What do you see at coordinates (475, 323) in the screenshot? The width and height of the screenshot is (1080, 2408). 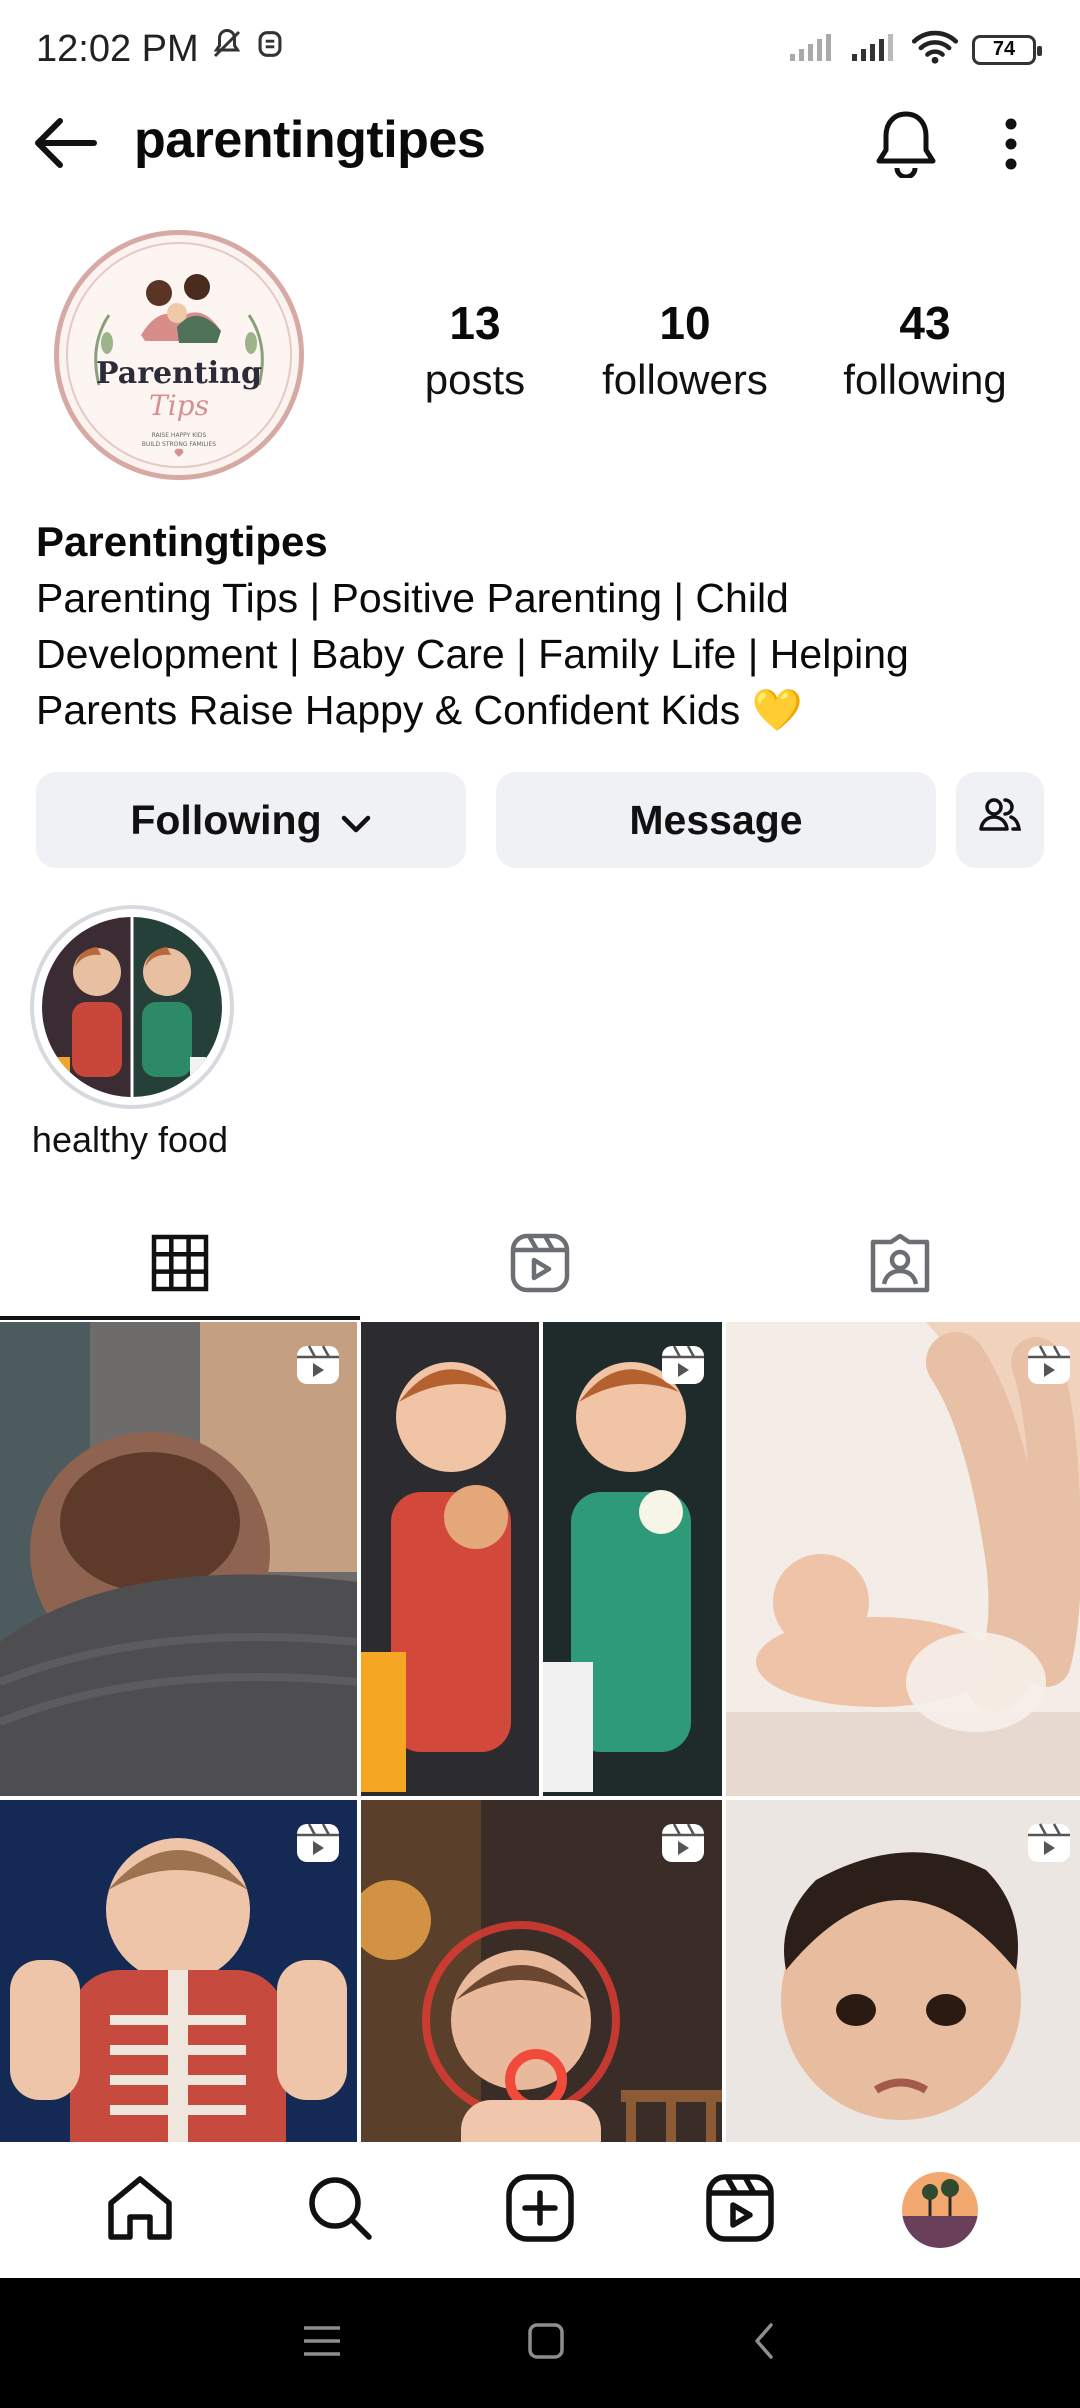 I see `posts-count: 13` at bounding box center [475, 323].